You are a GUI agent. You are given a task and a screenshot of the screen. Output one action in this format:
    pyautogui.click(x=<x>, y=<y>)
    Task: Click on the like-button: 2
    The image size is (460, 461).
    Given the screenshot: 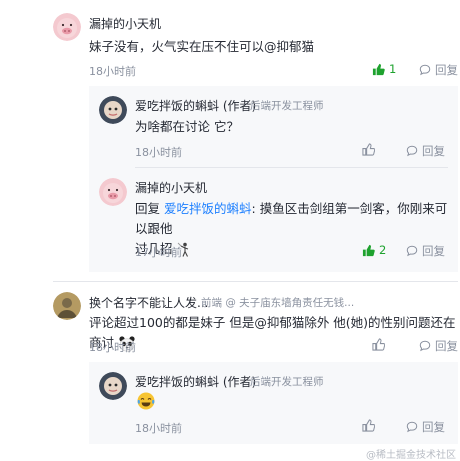 What is the action you would take?
    pyautogui.click(x=374, y=250)
    